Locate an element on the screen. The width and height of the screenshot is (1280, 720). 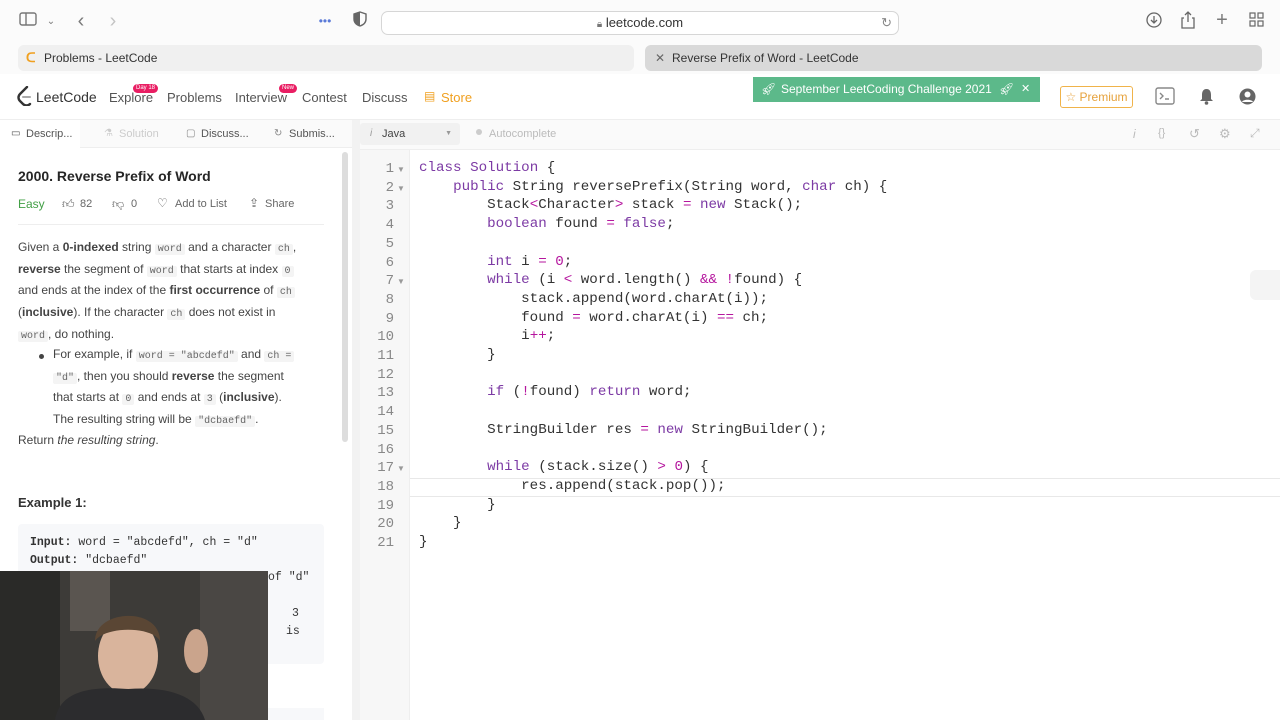
reload-icon: ↻ is located at coordinates (886, 23).